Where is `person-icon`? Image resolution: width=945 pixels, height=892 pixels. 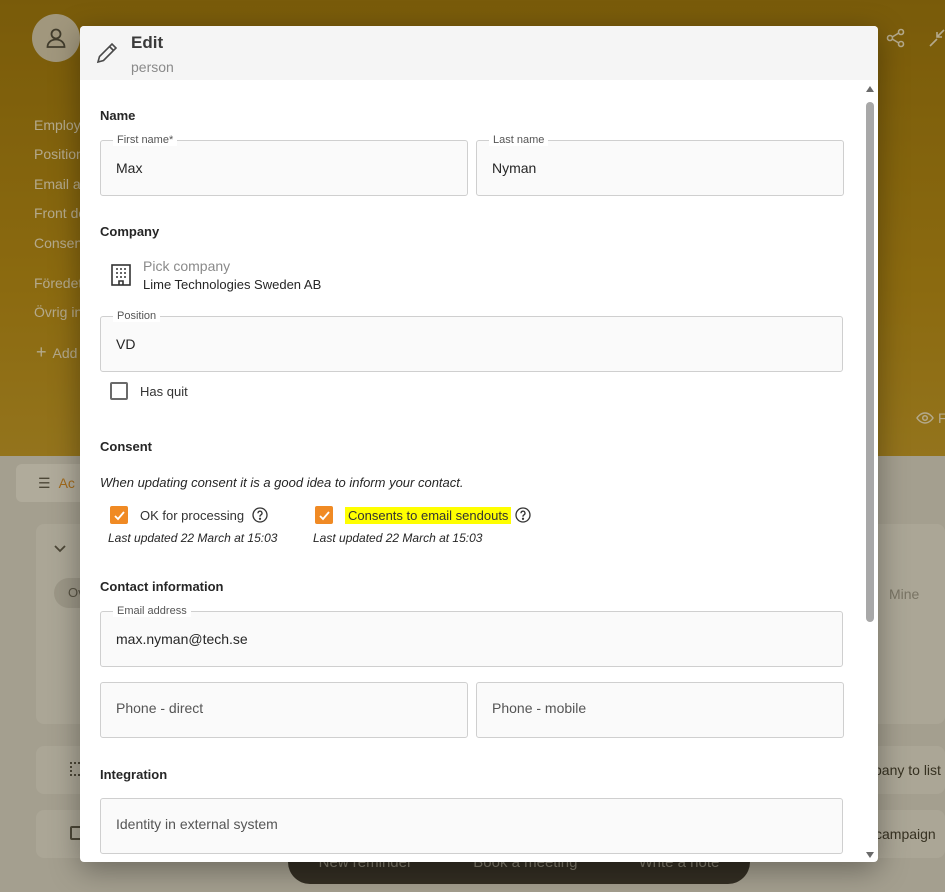 person-icon is located at coordinates (56, 38).